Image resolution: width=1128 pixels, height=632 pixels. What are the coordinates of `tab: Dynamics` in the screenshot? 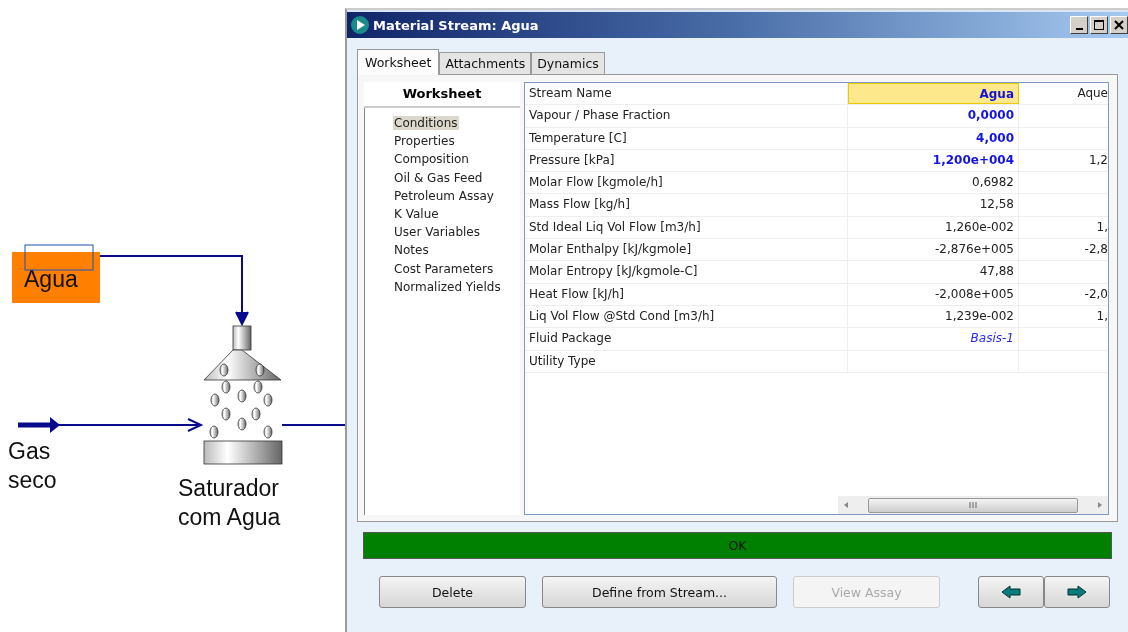 It's located at (568, 63).